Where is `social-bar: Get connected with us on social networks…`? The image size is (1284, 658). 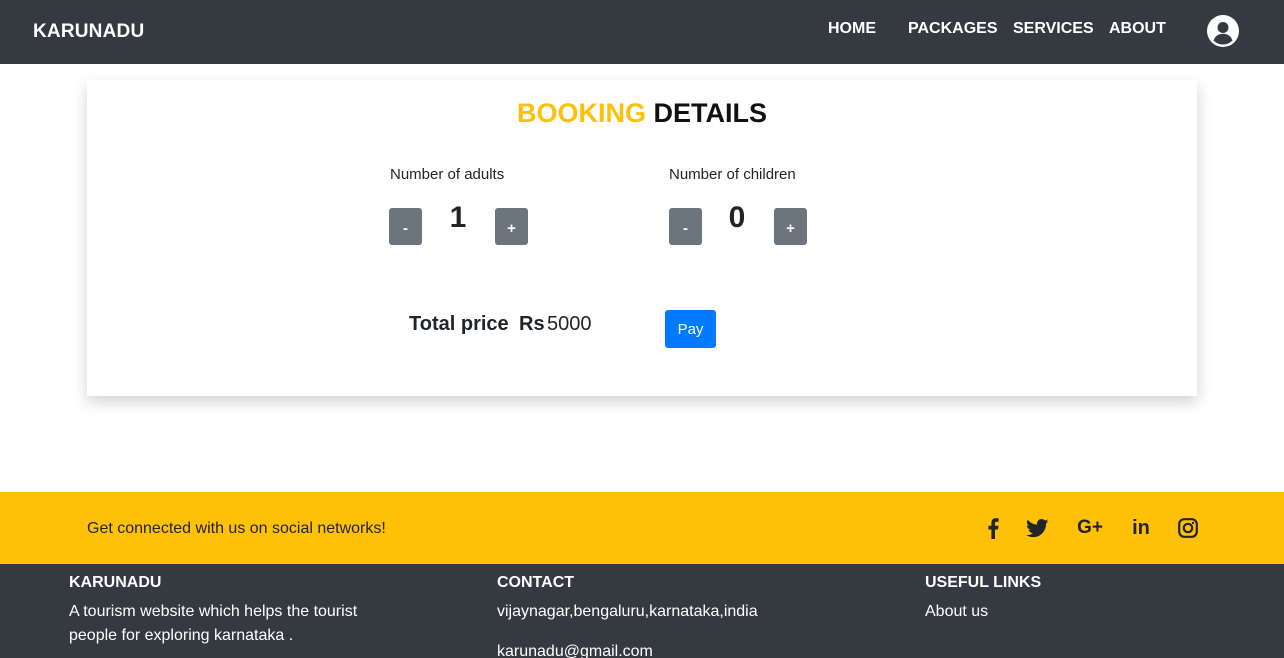
social-bar: Get connected with us on social networks… is located at coordinates (642, 528).